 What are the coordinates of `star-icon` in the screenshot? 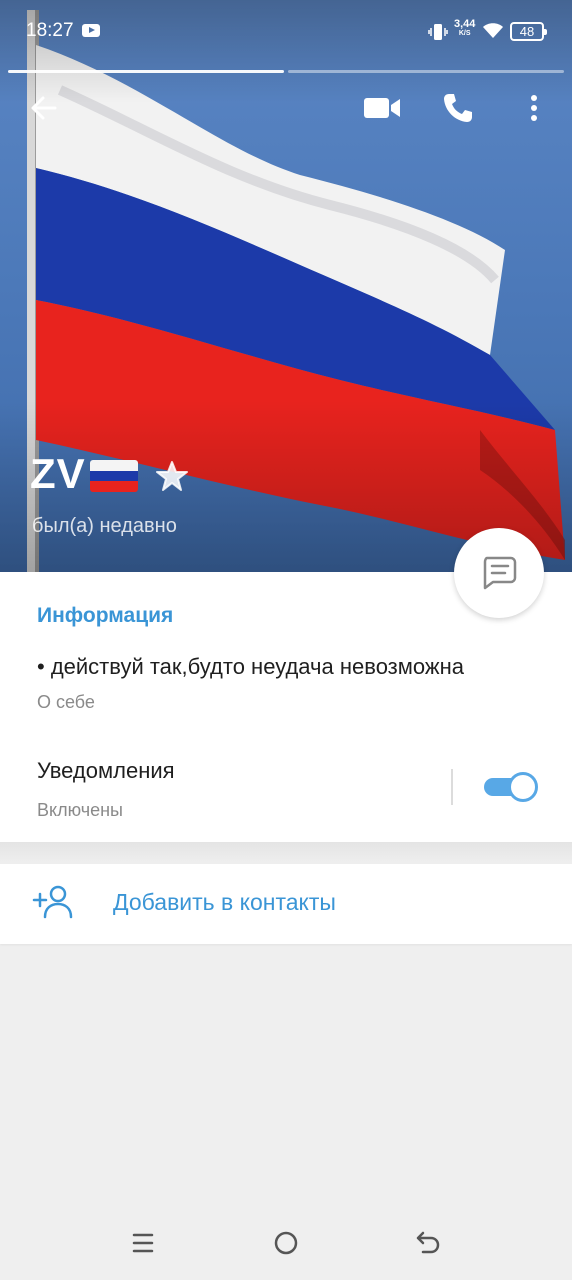 It's located at (171, 476).